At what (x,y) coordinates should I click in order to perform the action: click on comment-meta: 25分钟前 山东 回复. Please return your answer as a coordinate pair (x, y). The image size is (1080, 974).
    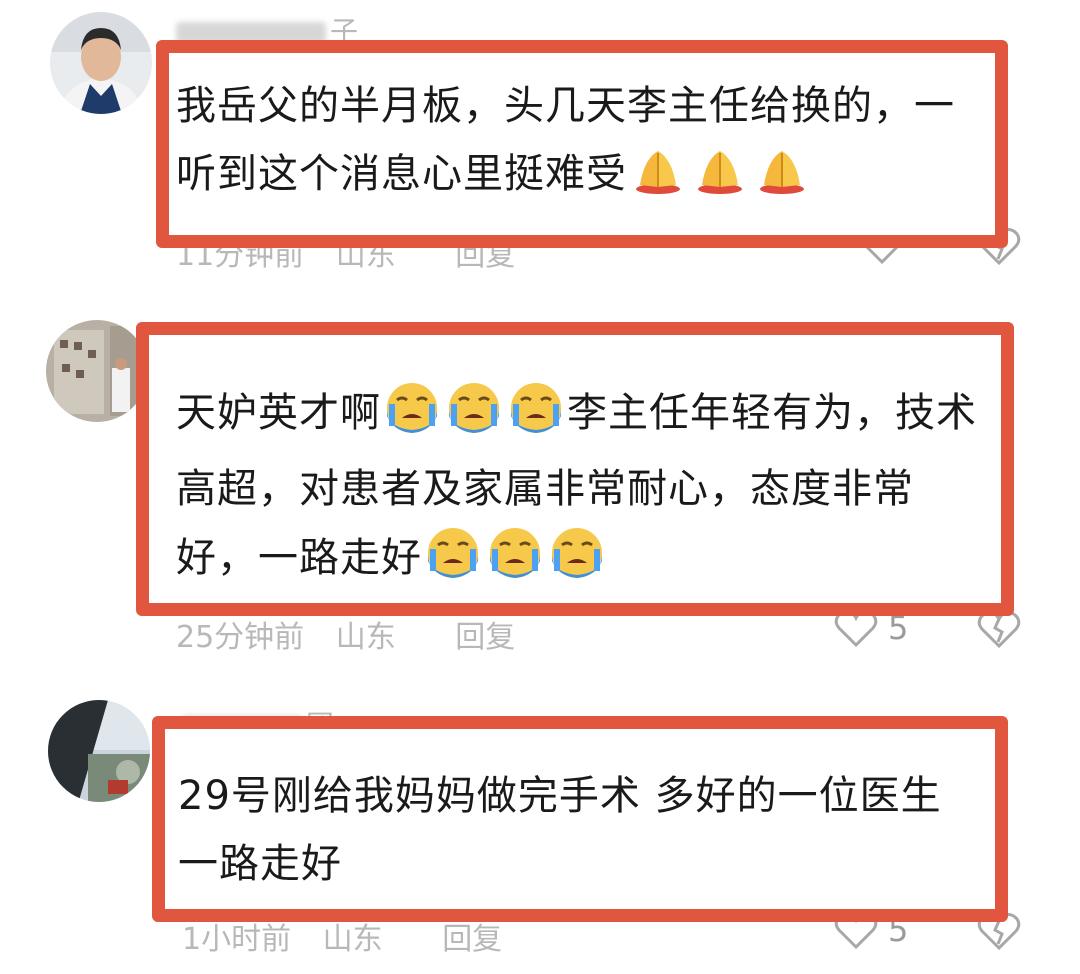
    Looking at the image, I should click on (356, 634).